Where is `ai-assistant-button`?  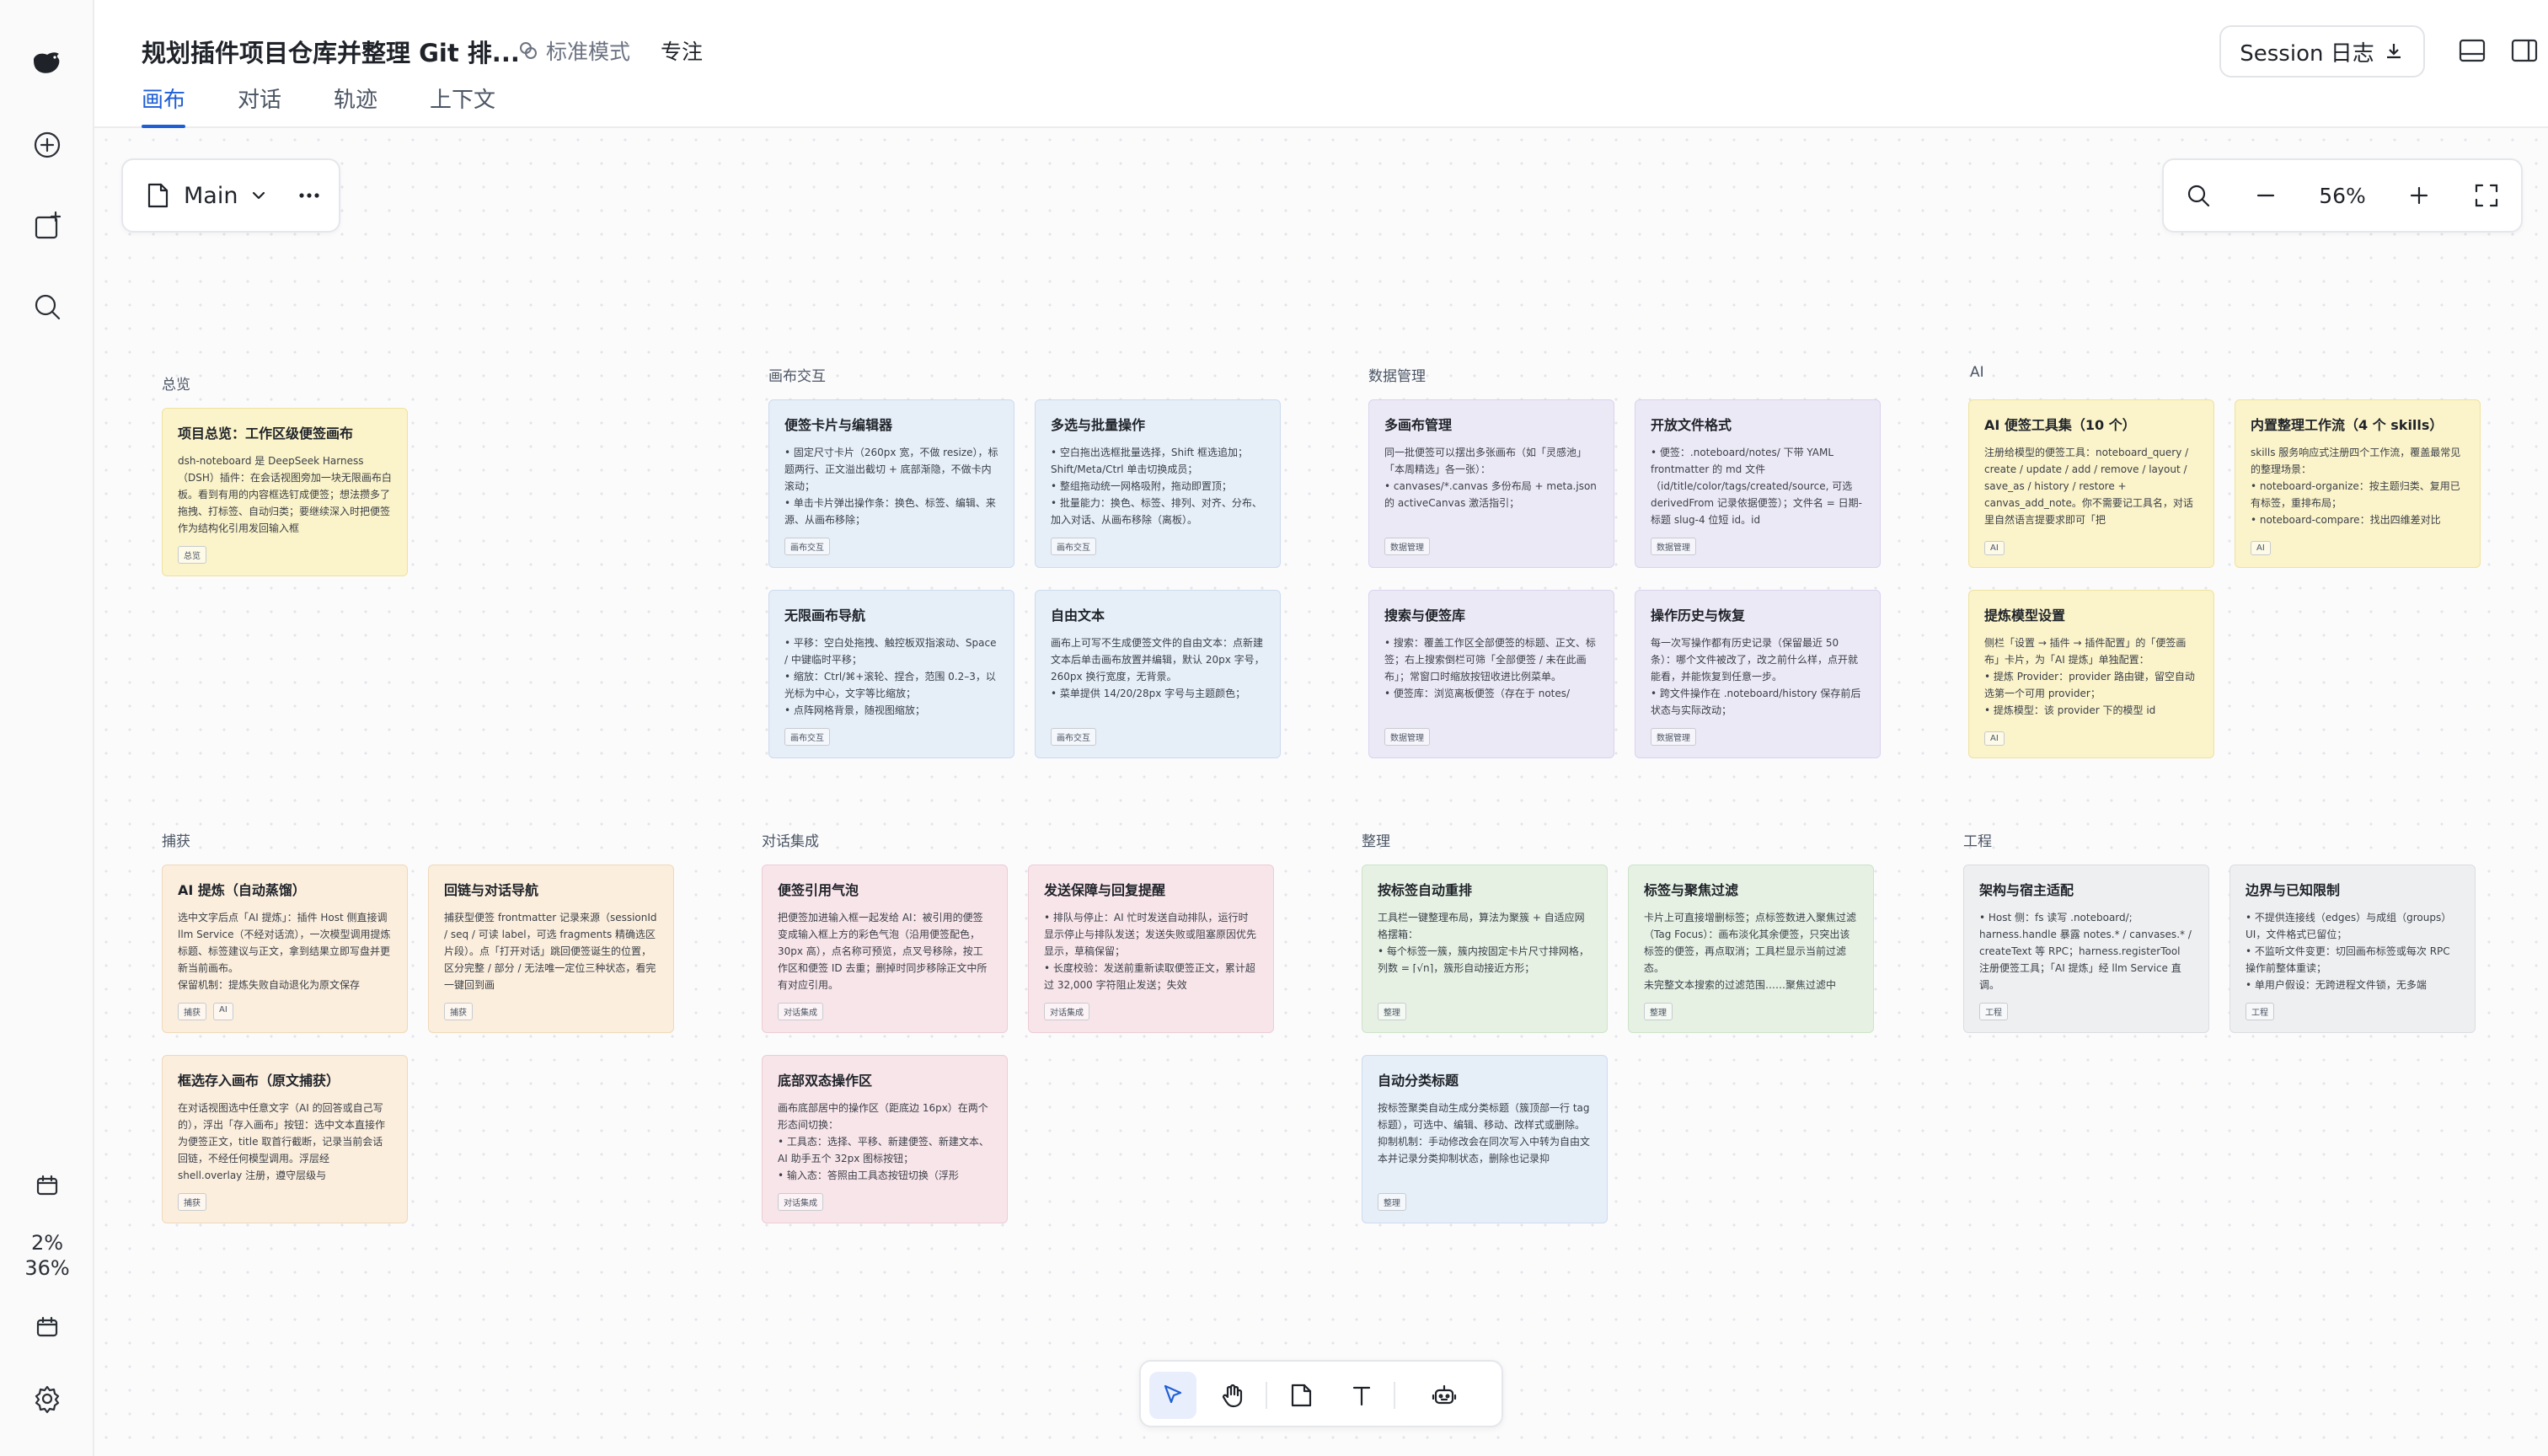 ai-assistant-button is located at coordinates (1444, 1395).